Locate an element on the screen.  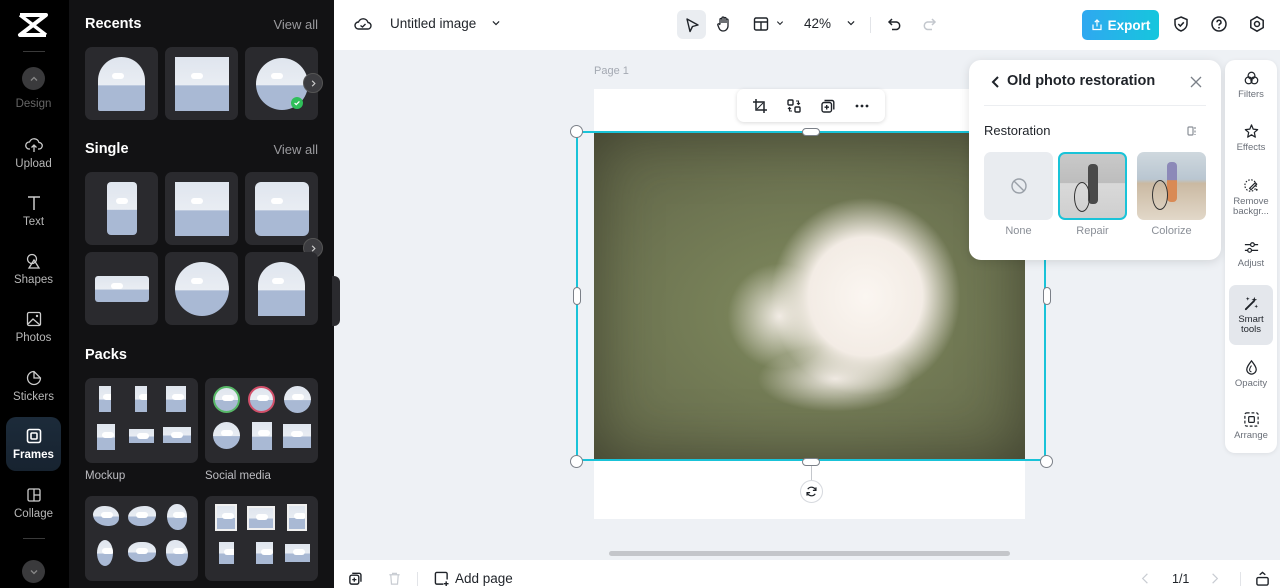
document-title: Untitled image is located at coordinates (433, 23).